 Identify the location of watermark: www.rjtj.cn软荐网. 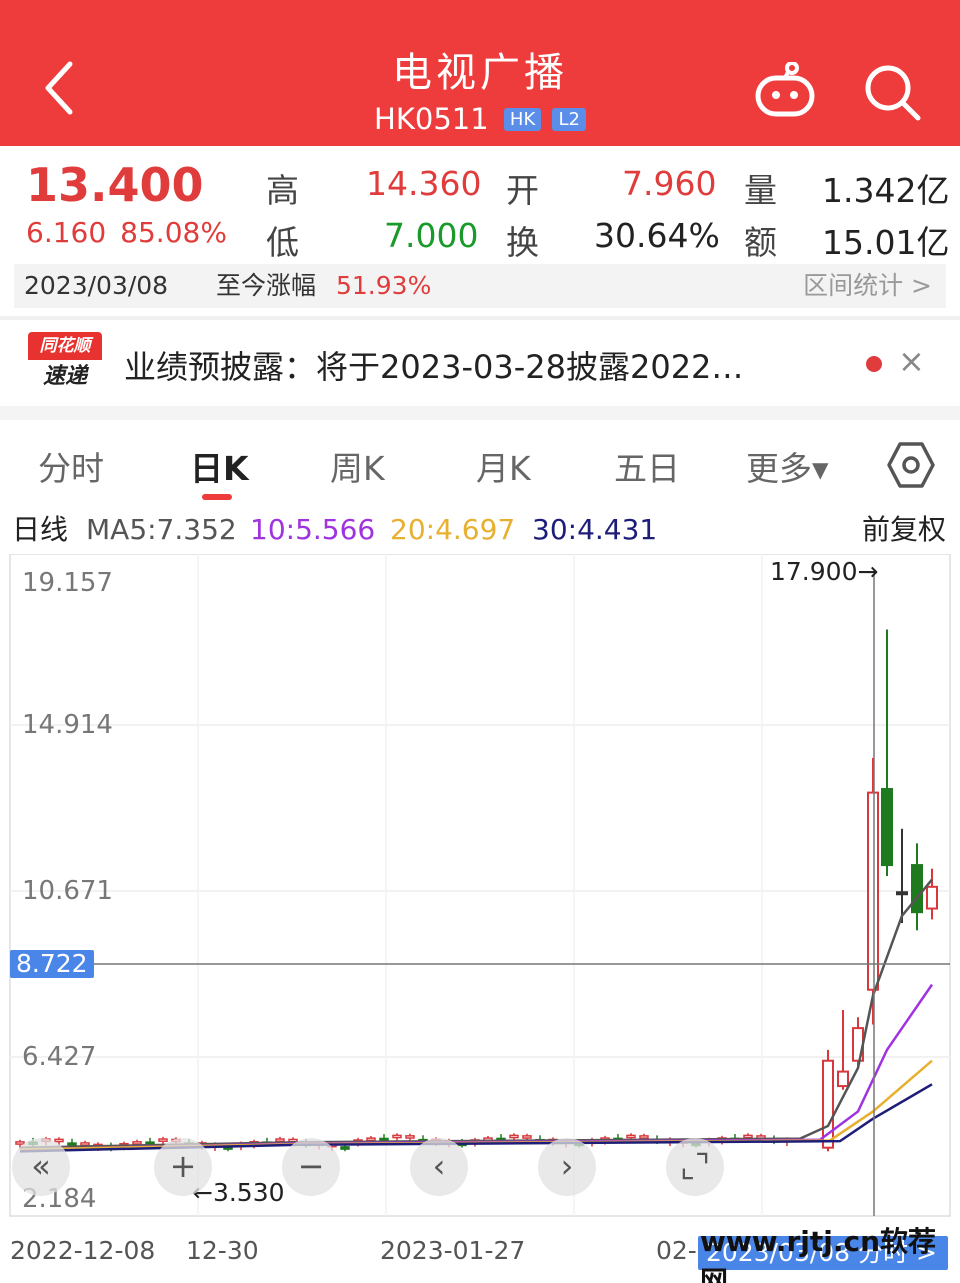
(818, 1254).